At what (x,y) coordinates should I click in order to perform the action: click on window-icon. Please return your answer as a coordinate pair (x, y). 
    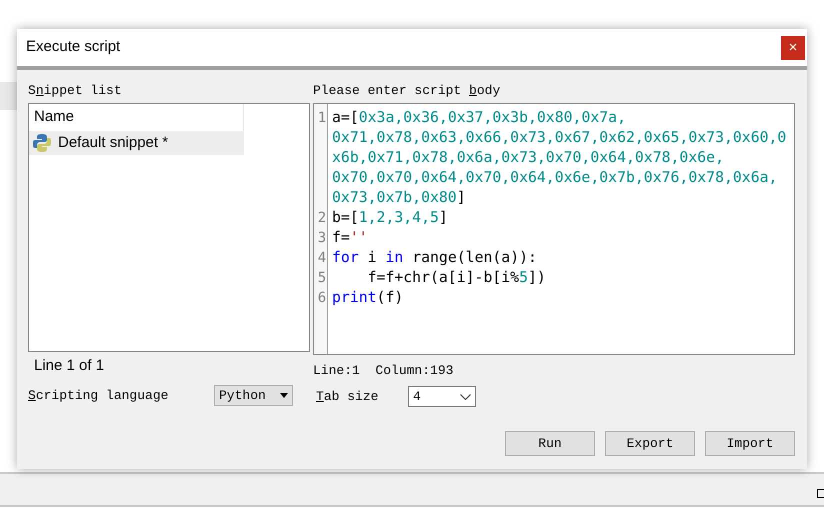
    Looking at the image, I should click on (820, 493).